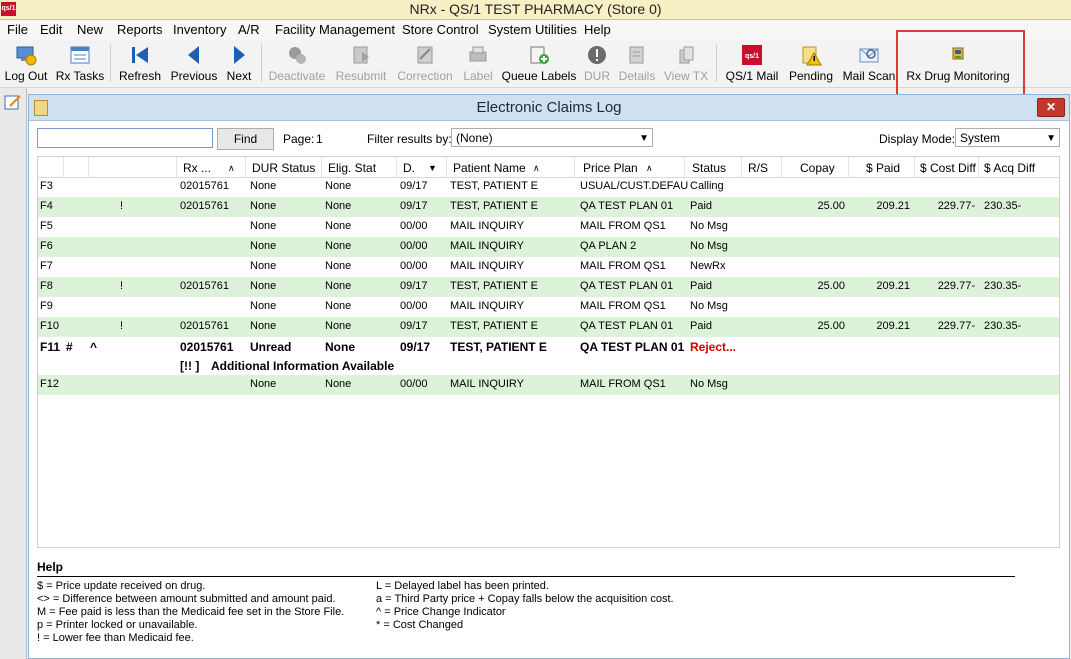  Describe the element at coordinates (627, 326) in the screenshot. I see `price-plan: QA TEST PLAN 01` at that location.